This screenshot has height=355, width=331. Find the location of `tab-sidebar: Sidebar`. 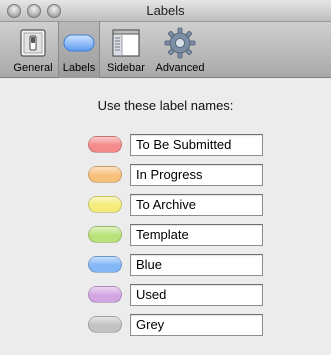

tab-sidebar: Sidebar is located at coordinates (126, 50).